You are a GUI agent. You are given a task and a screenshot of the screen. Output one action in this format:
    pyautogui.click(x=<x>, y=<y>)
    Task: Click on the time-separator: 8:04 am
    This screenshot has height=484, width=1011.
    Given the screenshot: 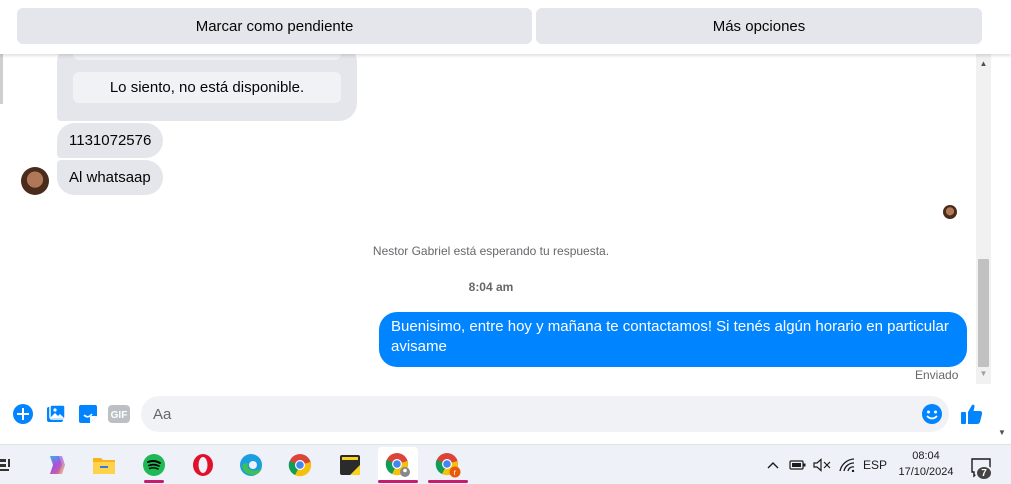 What is the action you would take?
    pyautogui.click(x=491, y=287)
    